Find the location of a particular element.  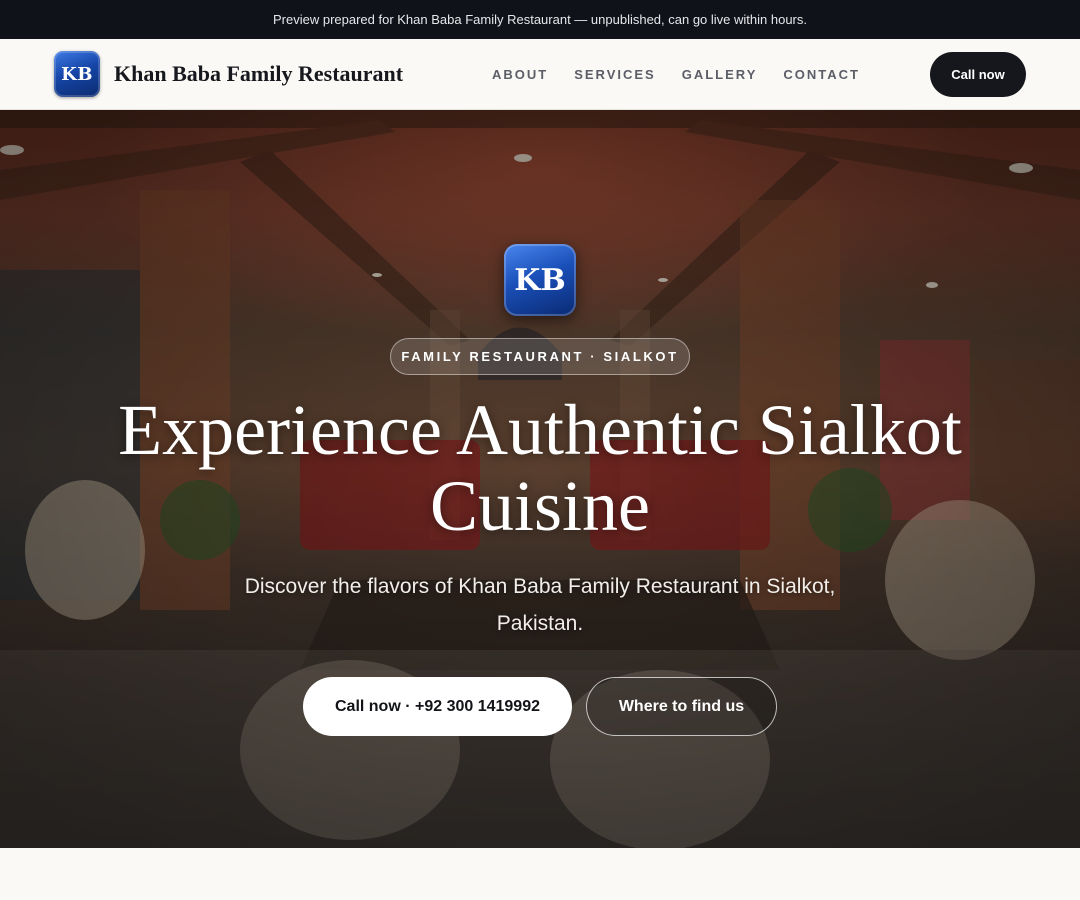

next-section is located at coordinates (540, 874).